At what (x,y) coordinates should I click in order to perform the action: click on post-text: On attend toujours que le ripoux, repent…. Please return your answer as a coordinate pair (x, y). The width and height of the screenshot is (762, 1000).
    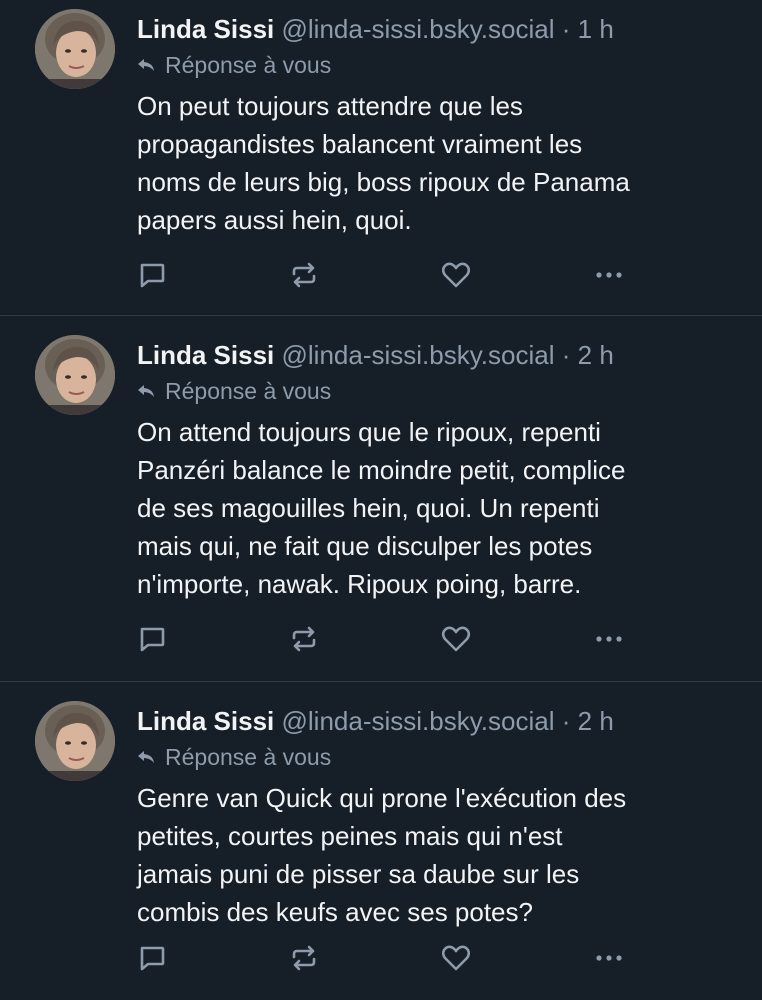
    Looking at the image, I should click on (381, 508).